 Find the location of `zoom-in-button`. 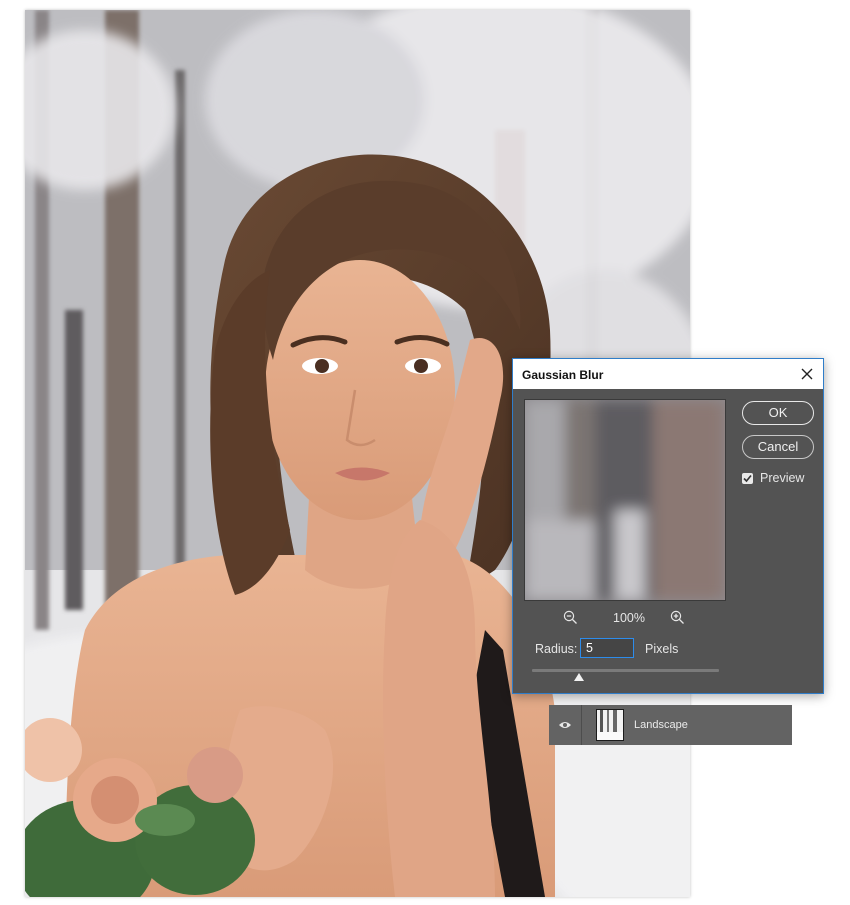

zoom-in-button is located at coordinates (677, 619).